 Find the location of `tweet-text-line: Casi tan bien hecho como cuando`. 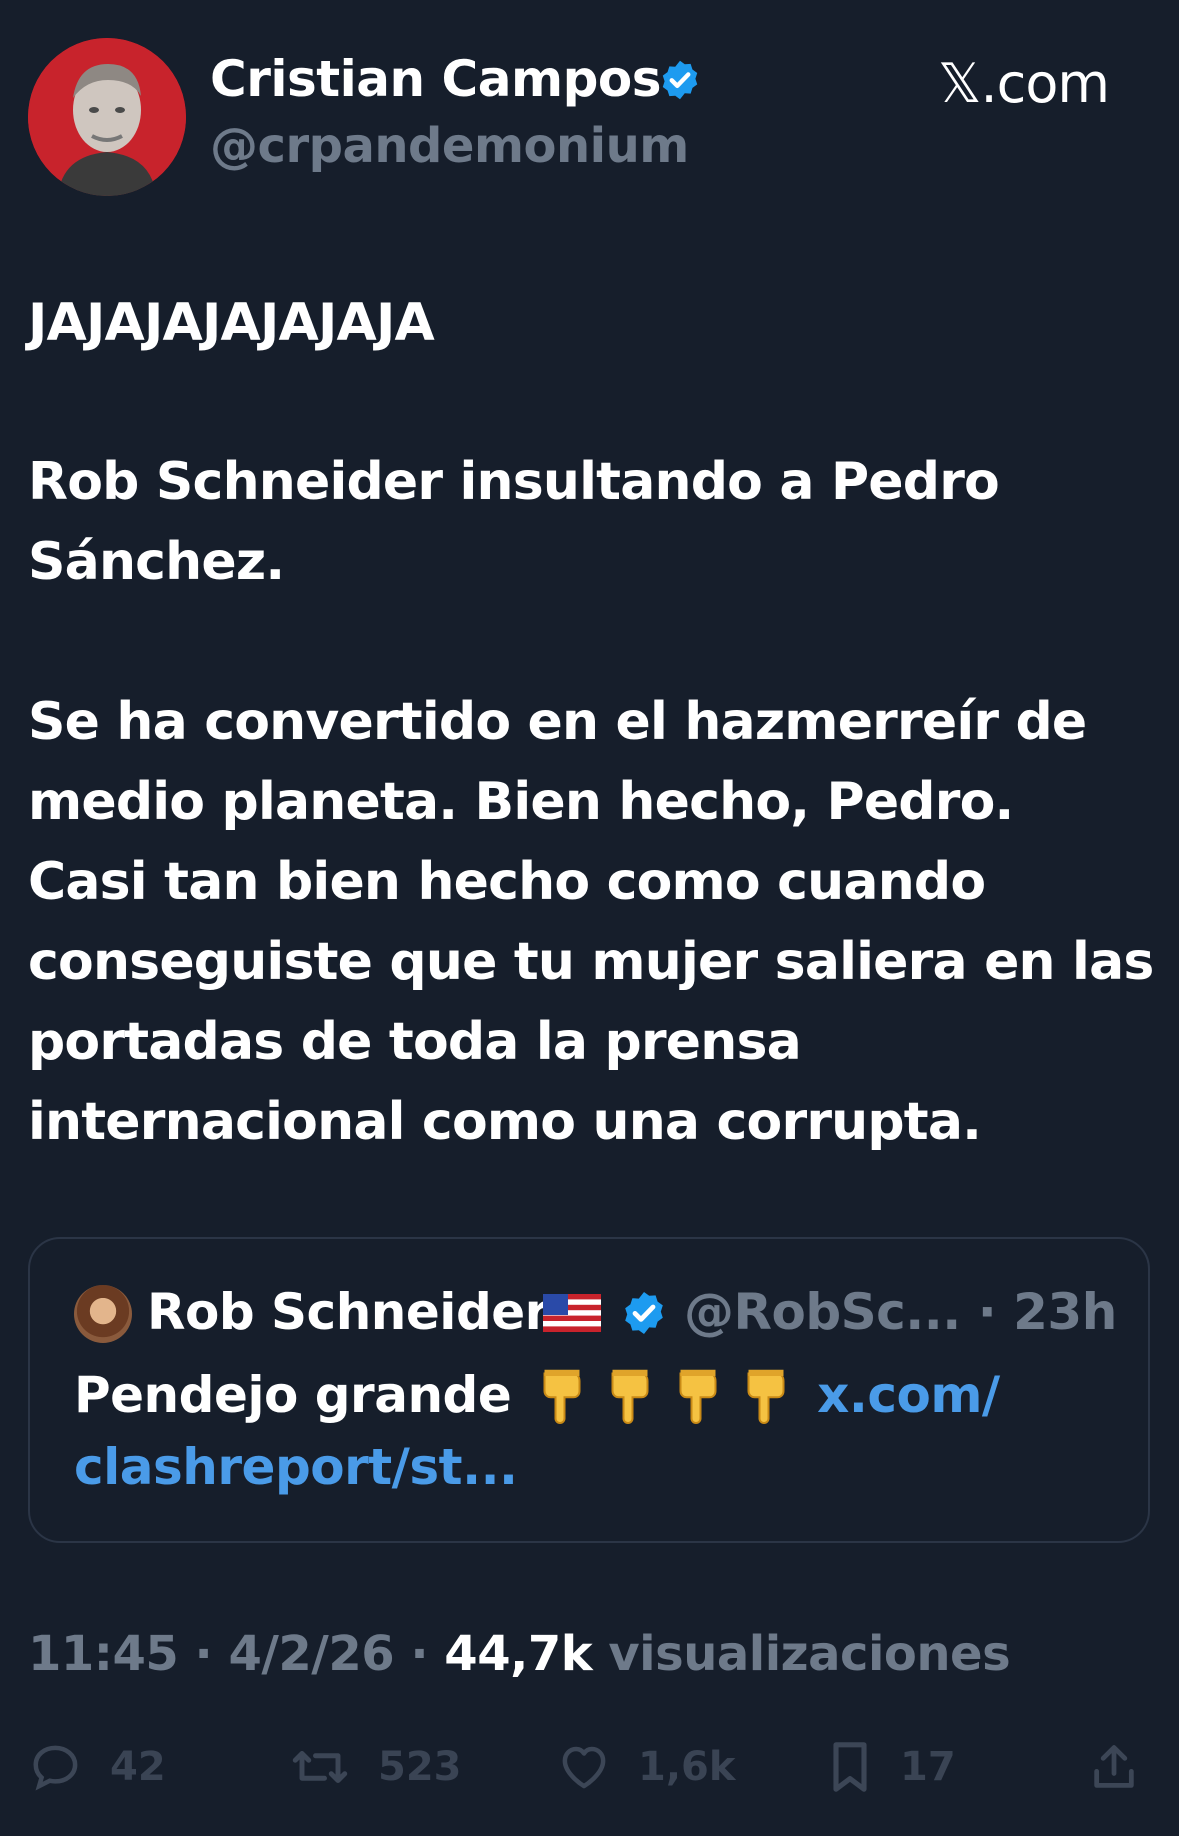

tweet-text-line: Casi tan bien hecho como cuando is located at coordinates (507, 882).